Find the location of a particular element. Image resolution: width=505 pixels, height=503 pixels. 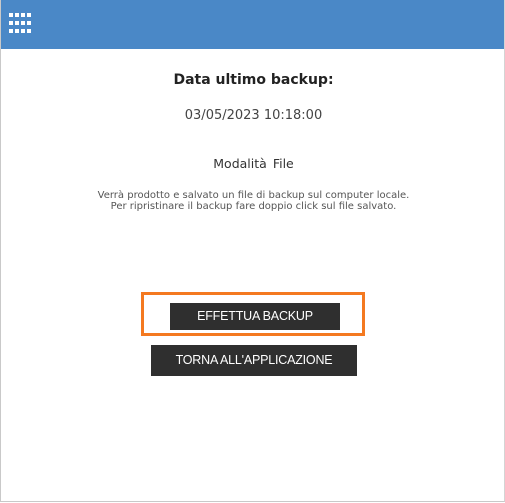

mode-value: File is located at coordinates (283, 163).